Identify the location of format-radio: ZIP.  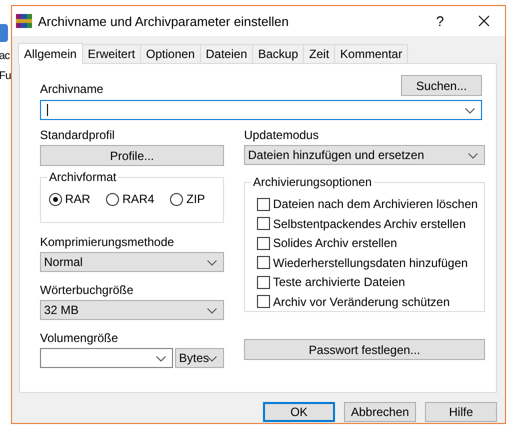
(188, 199).